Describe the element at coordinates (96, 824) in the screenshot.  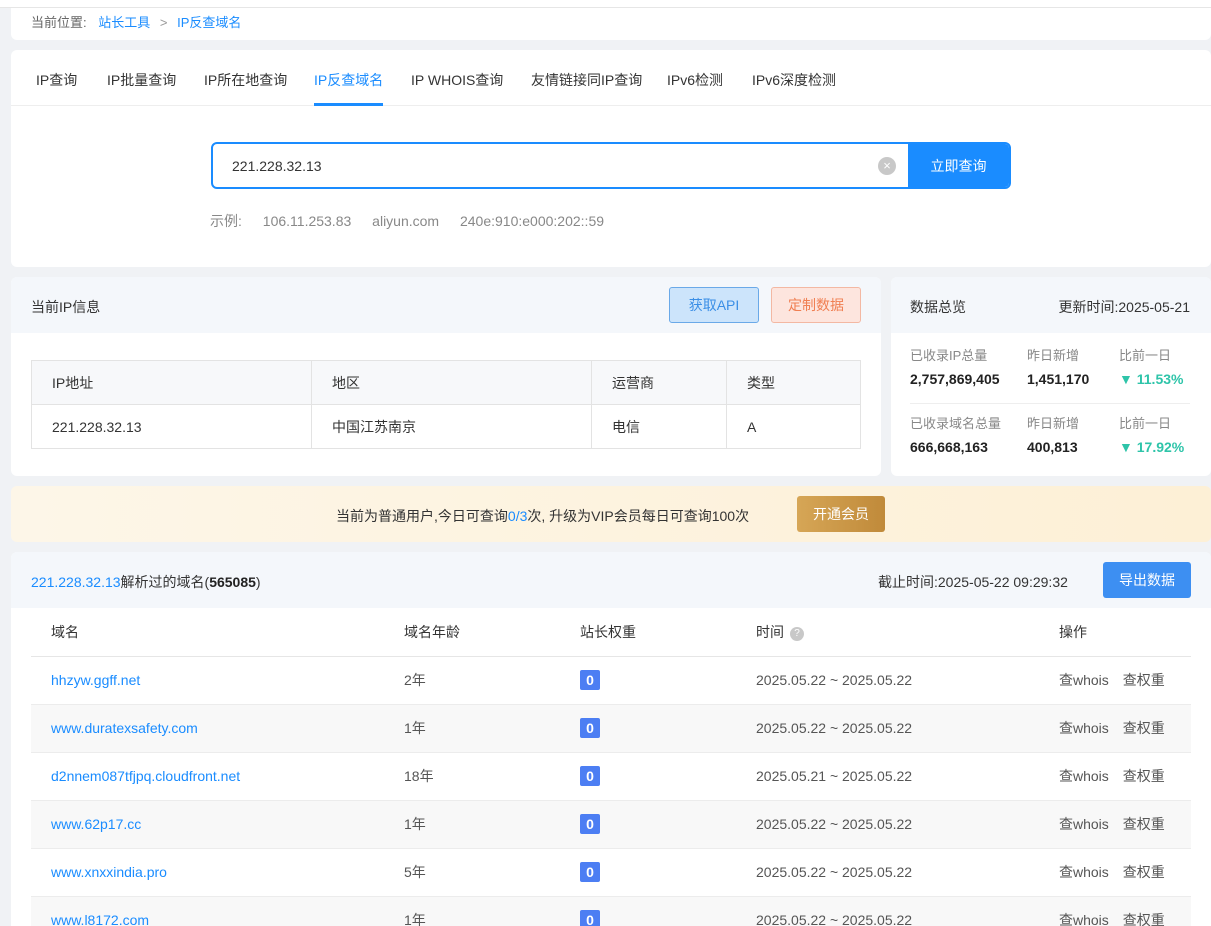
I see `domain-link: www.62p17.cc` at that location.